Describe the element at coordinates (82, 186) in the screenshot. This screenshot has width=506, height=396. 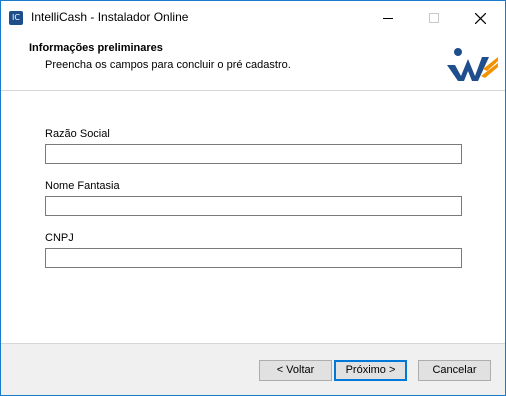
I see `nome-fantasia-label: Nome Fantasia` at that location.